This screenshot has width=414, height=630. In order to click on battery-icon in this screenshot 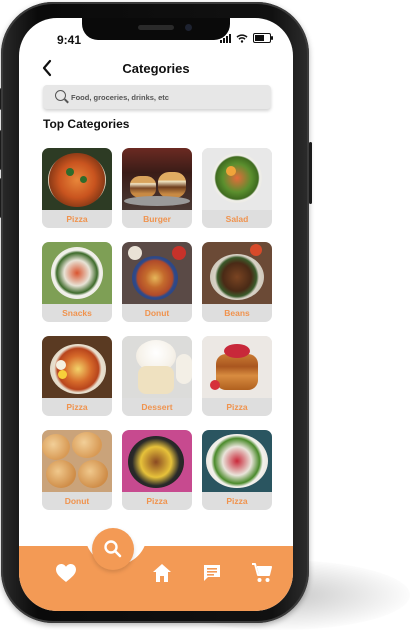, I will do `click(263, 38)`.